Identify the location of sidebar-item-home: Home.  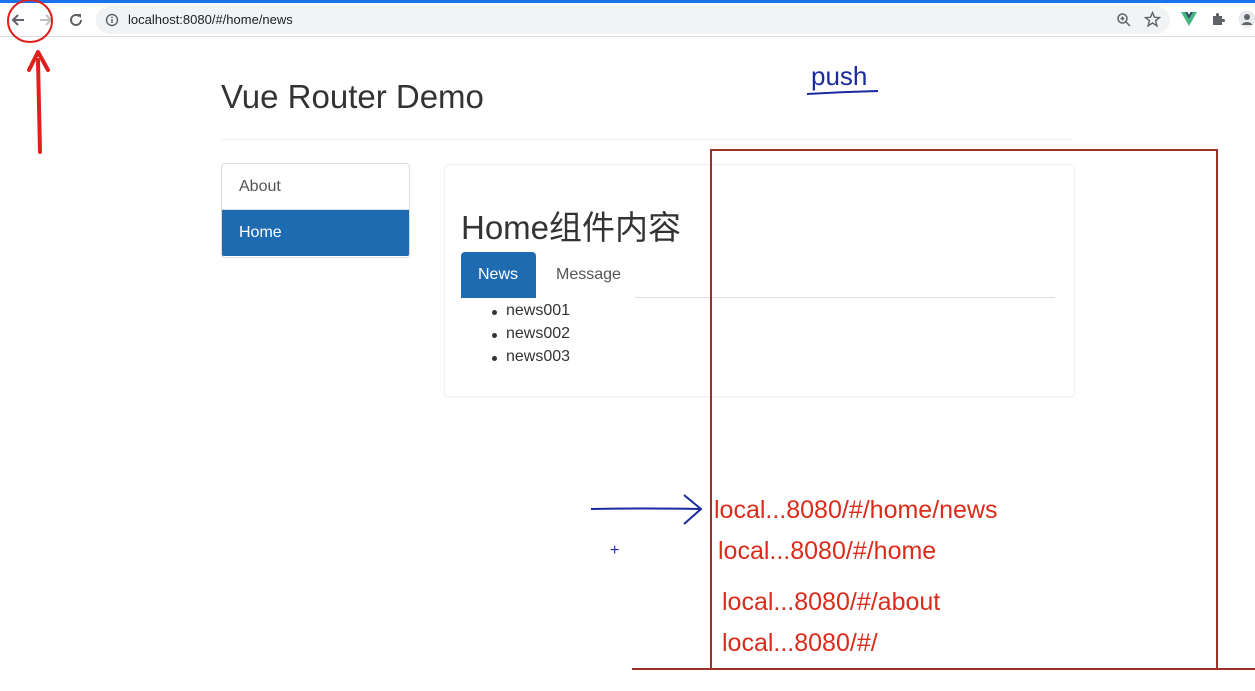
(315, 233).